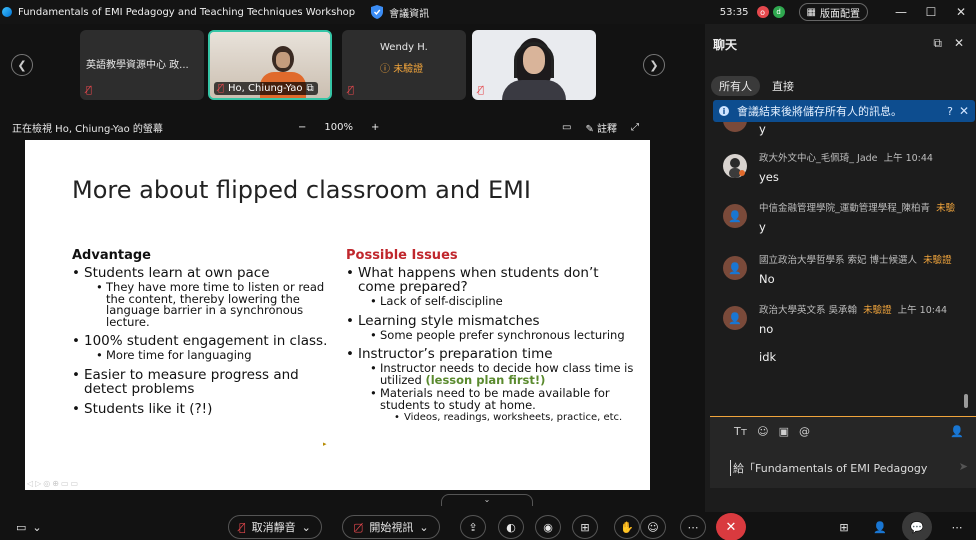  I want to click on zoom-controls: − 100% +, so click(338, 127).